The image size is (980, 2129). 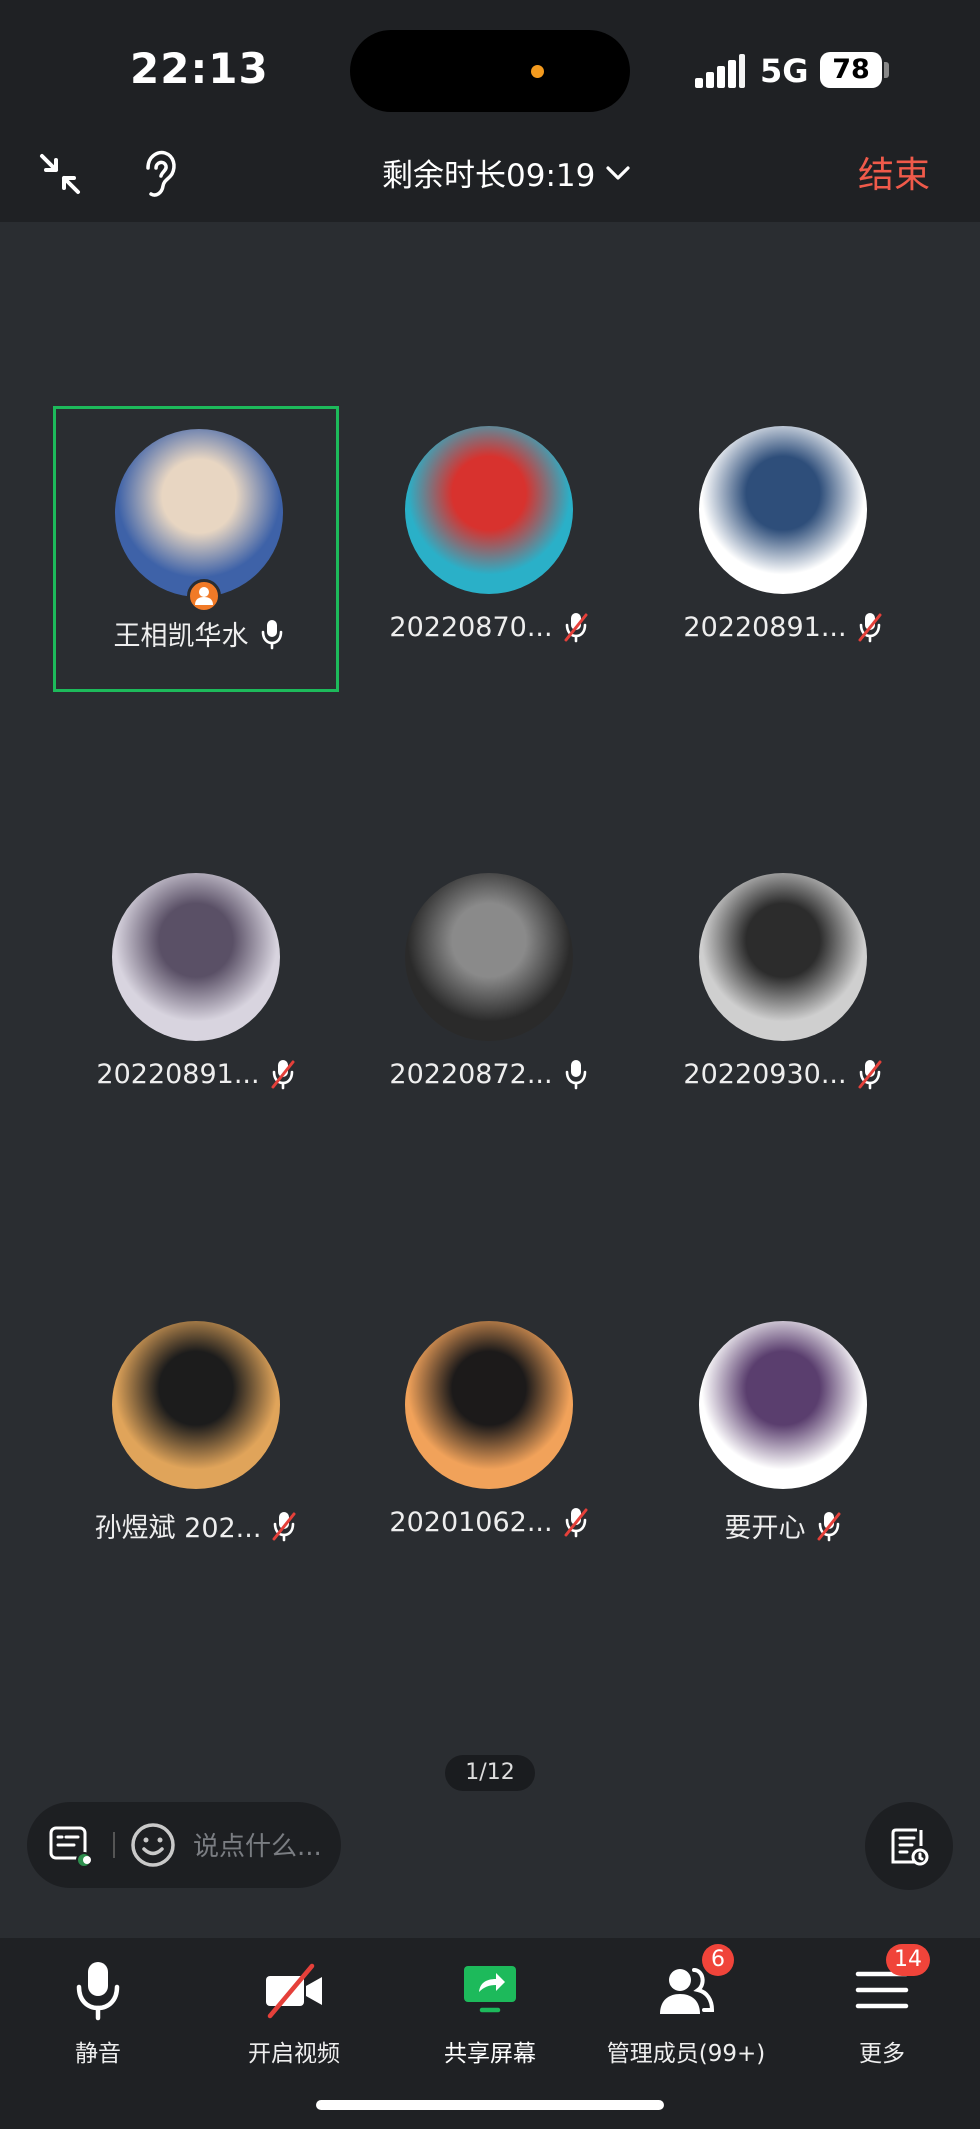 I want to click on start-video-label: 开启视频, so click(x=294, y=2054).